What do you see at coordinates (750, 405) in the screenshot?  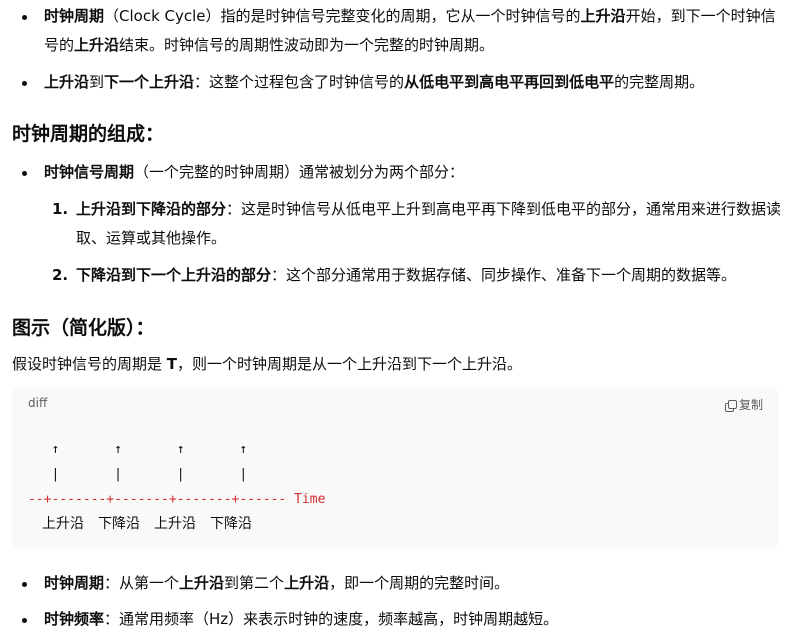 I see `copy-label: 复制` at bounding box center [750, 405].